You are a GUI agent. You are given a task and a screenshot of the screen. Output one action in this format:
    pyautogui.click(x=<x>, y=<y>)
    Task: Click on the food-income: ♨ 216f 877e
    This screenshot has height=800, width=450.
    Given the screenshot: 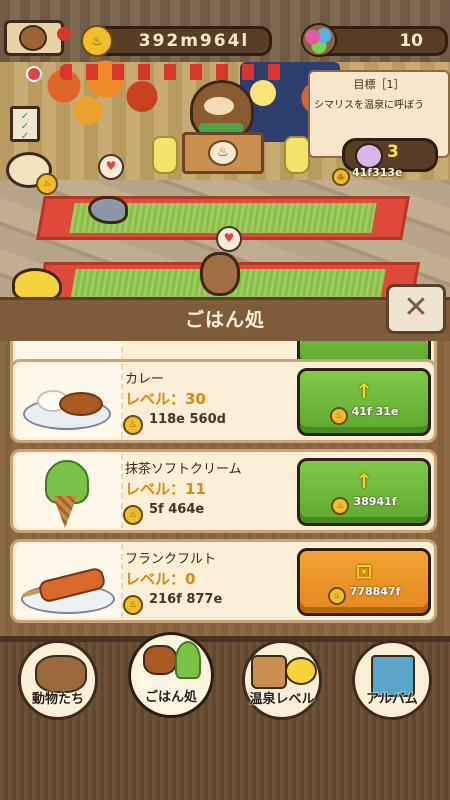 What is the action you would take?
    pyautogui.click(x=172, y=603)
    